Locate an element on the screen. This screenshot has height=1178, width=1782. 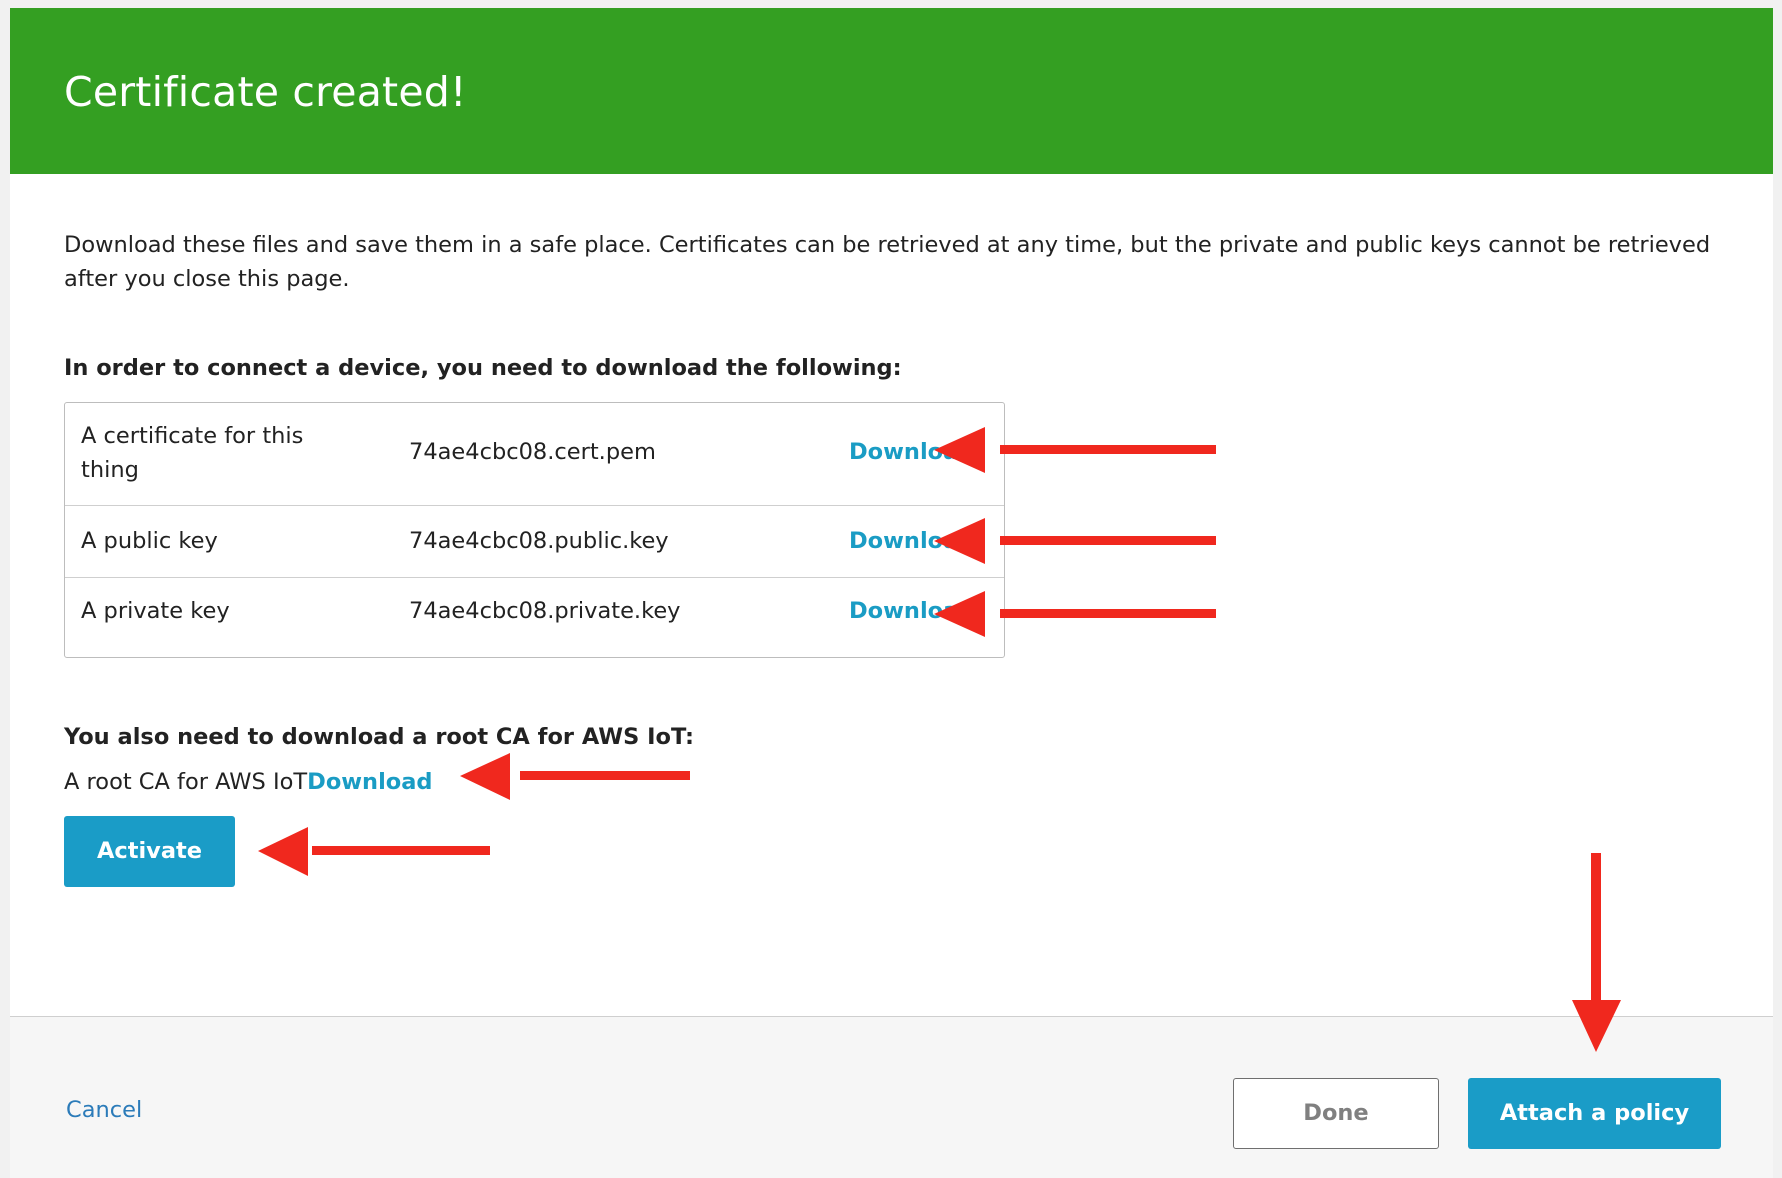
download-public-key-link: Download is located at coordinates (911, 541).